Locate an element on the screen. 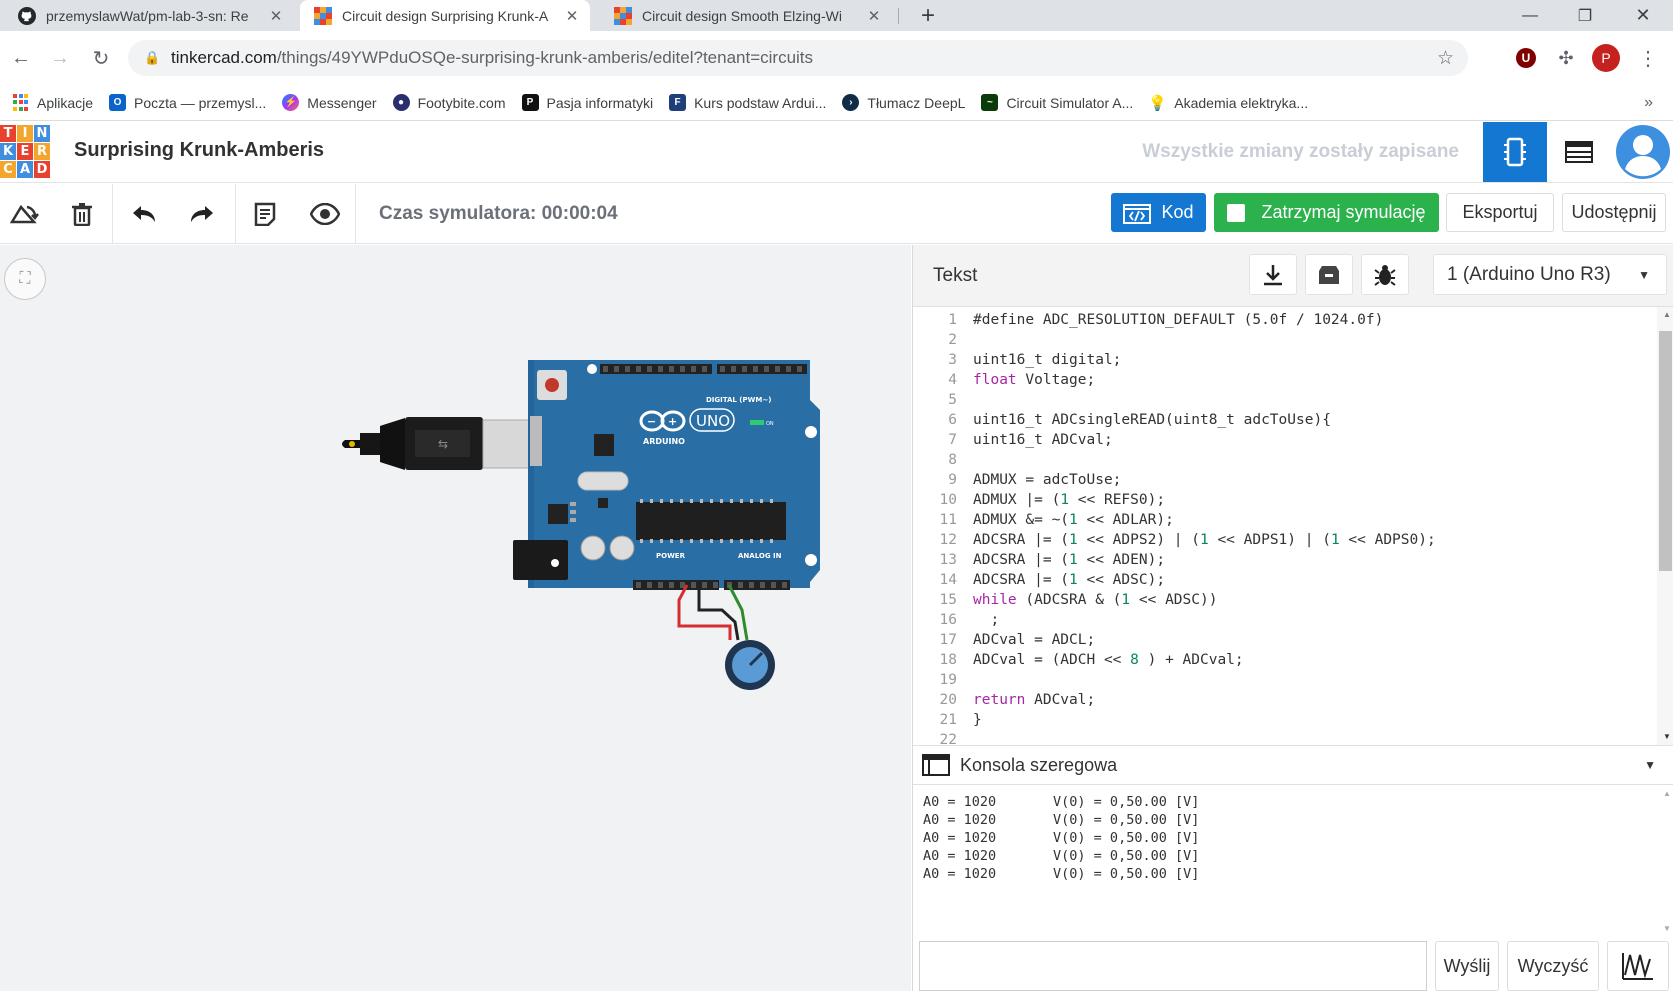 This screenshot has width=1673, height=991. code-line: 10 ADMUX |= (1 << REFS0); is located at coordinates (1285, 500).